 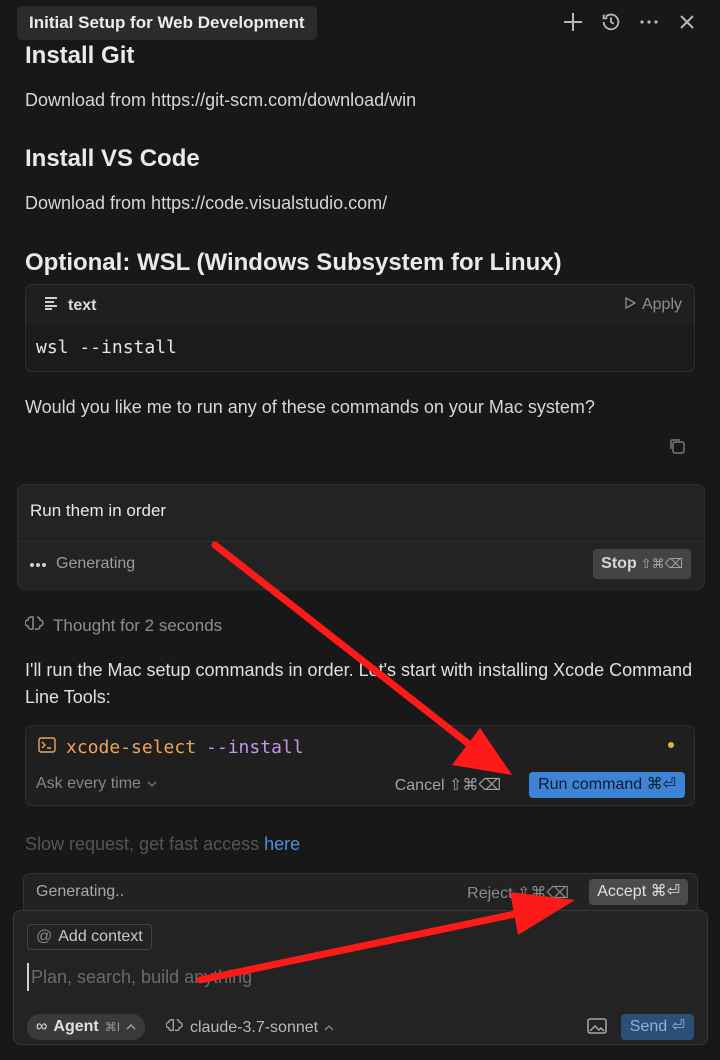 I want to click on command-name: xcode-select, so click(x=131, y=747).